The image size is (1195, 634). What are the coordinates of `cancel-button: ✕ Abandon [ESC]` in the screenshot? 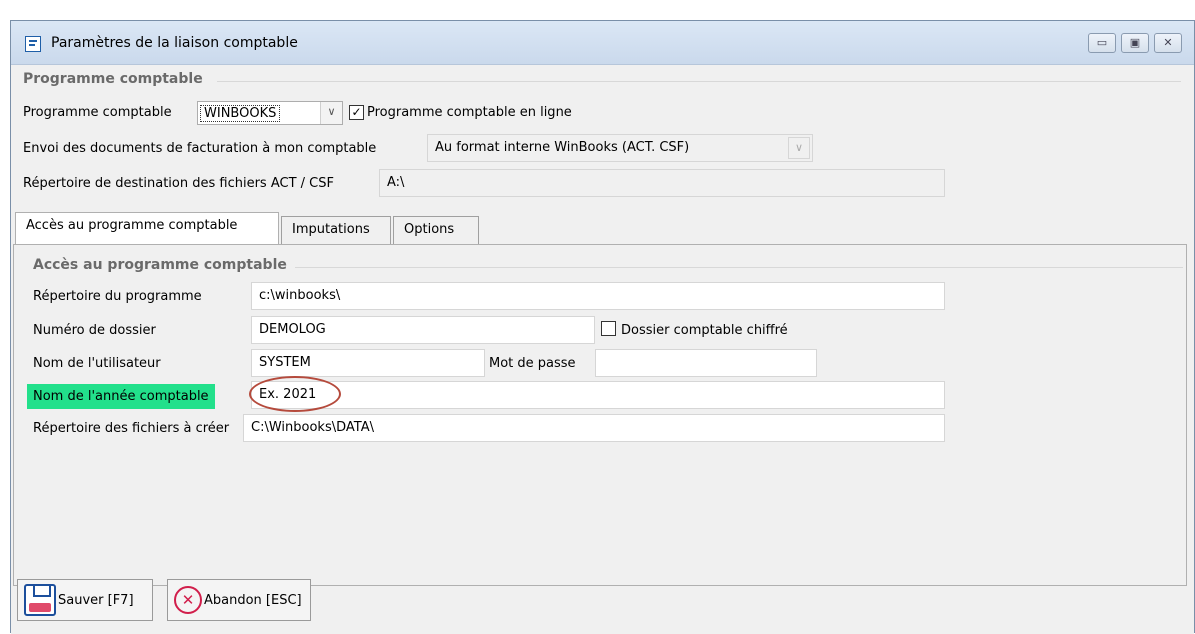 It's located at (239, 600).